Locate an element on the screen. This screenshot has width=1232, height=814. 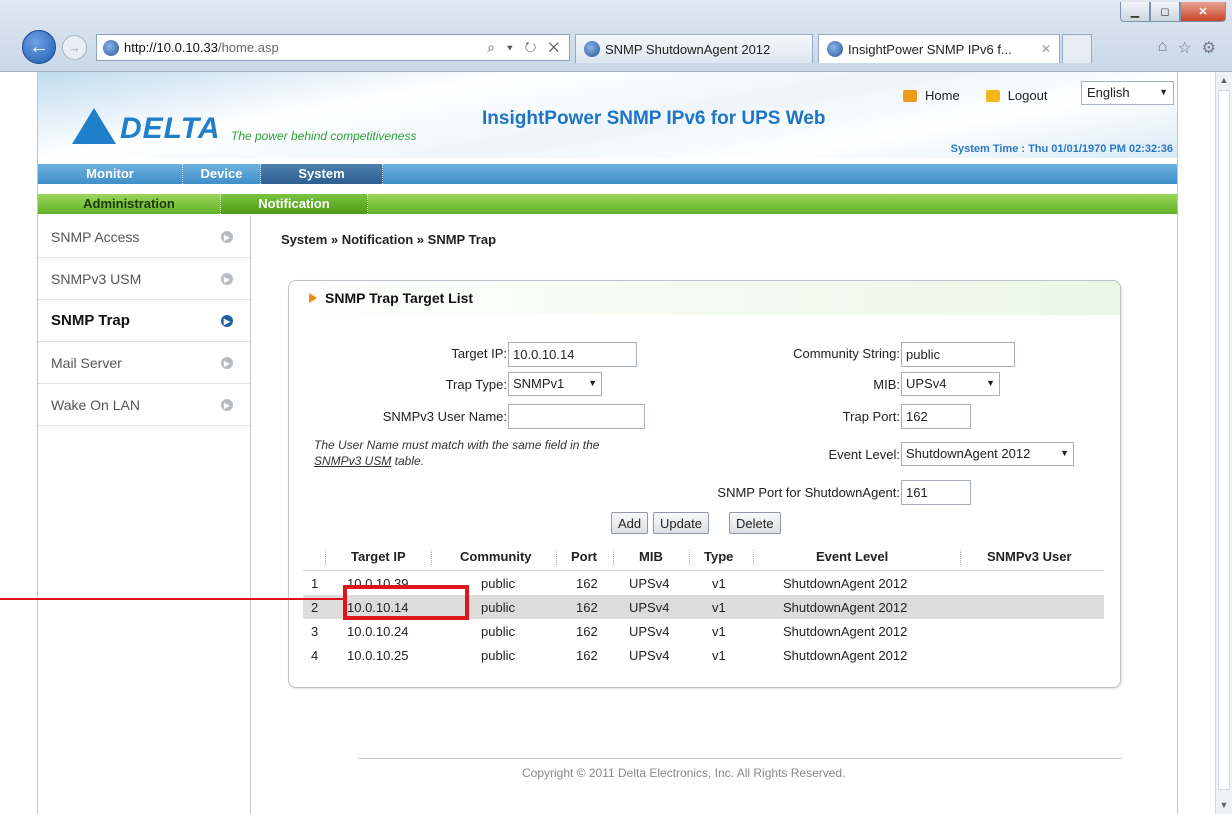
sidebar-item-mail-server: Mail Server ▶ is located at coordinates (144, 363).